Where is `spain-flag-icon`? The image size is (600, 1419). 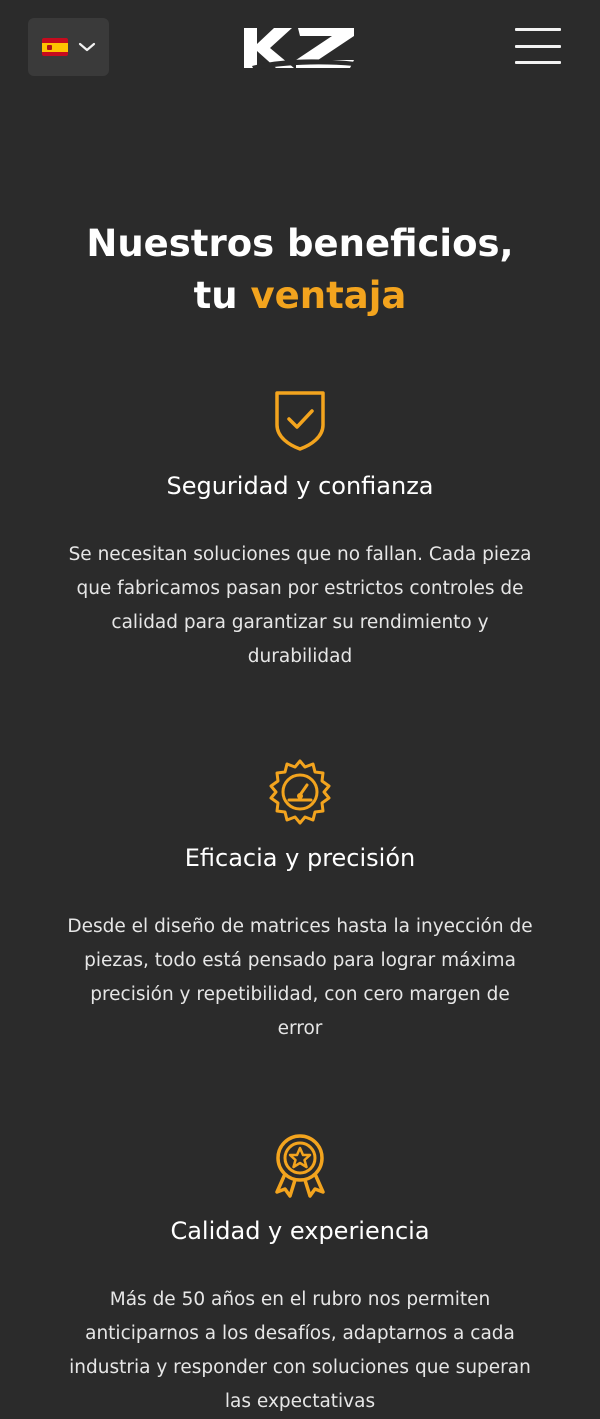
spain-flag-icon is located at coordinates (54, 47).